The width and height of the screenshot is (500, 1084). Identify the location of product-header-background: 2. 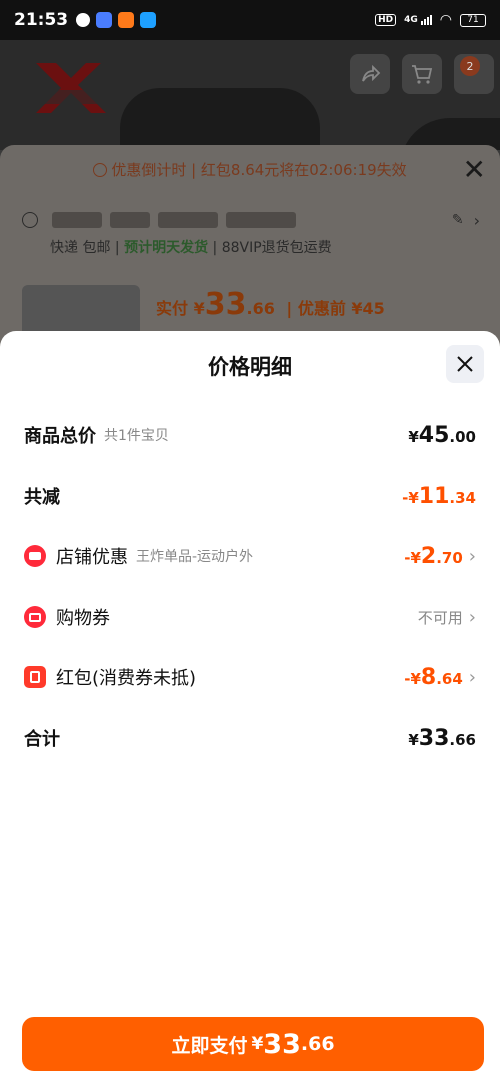
(250, 95).